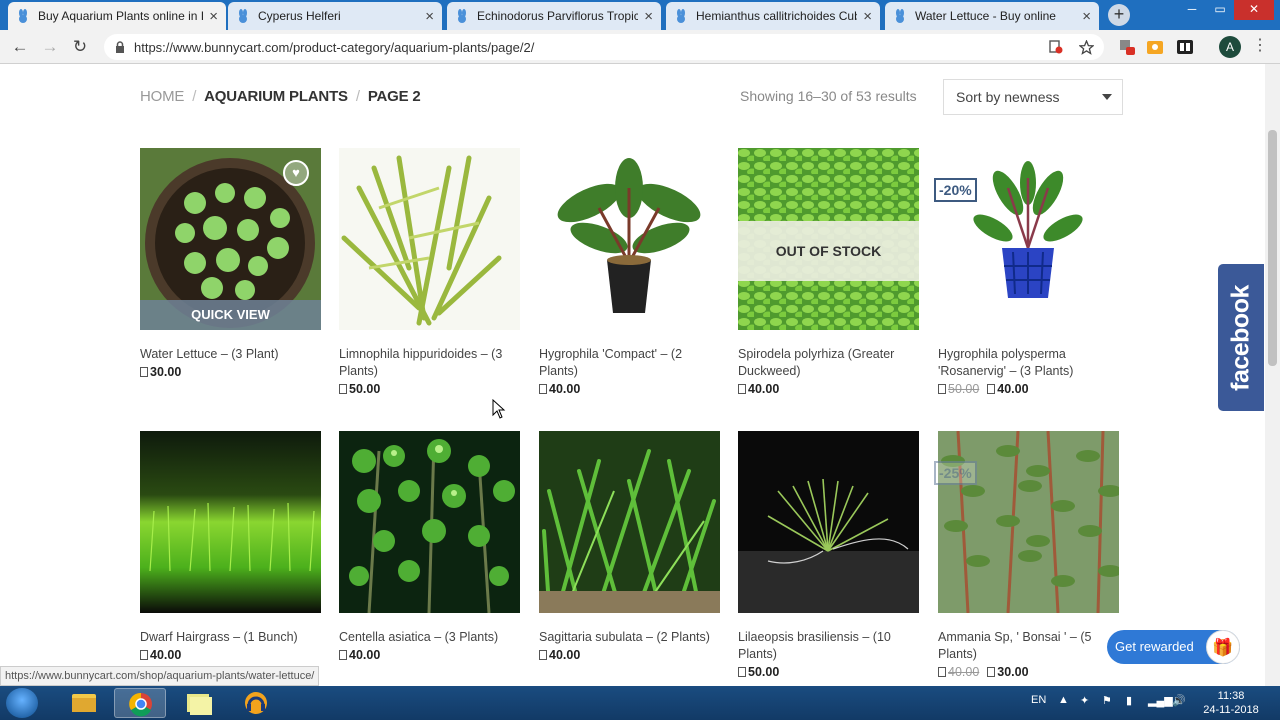  Describe the element at coordinates (1038, 700) in the screenshot. I see `language-indicator: EN` at that location.